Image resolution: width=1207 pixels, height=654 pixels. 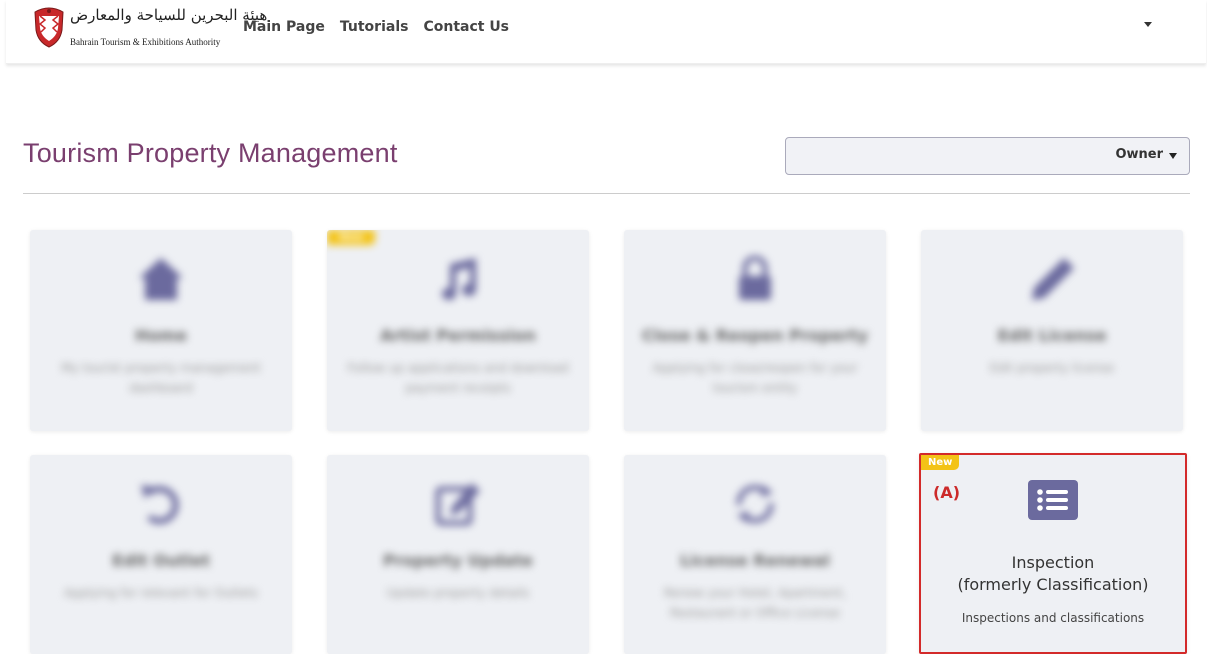 What do you see at coordinates (466, 27) in the screenshot?
I see `nav-contact-us: Contact Us` at bounding box center [466, 27].